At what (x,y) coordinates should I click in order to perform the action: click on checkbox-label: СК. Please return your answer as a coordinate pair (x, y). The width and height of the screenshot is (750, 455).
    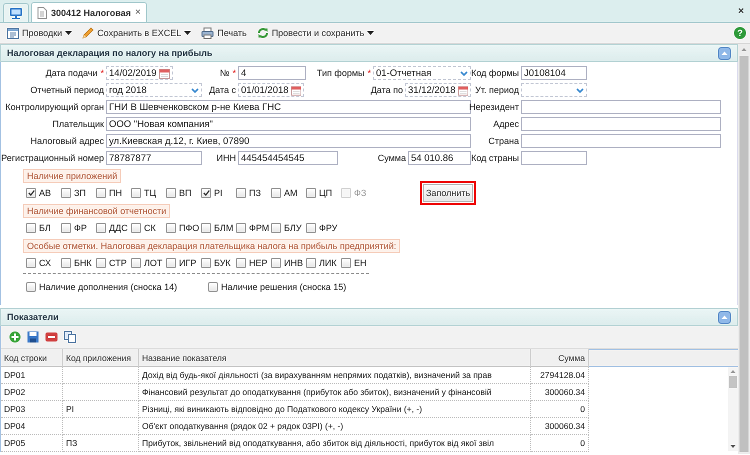
    Looking at the image, I should click on (150, 228).